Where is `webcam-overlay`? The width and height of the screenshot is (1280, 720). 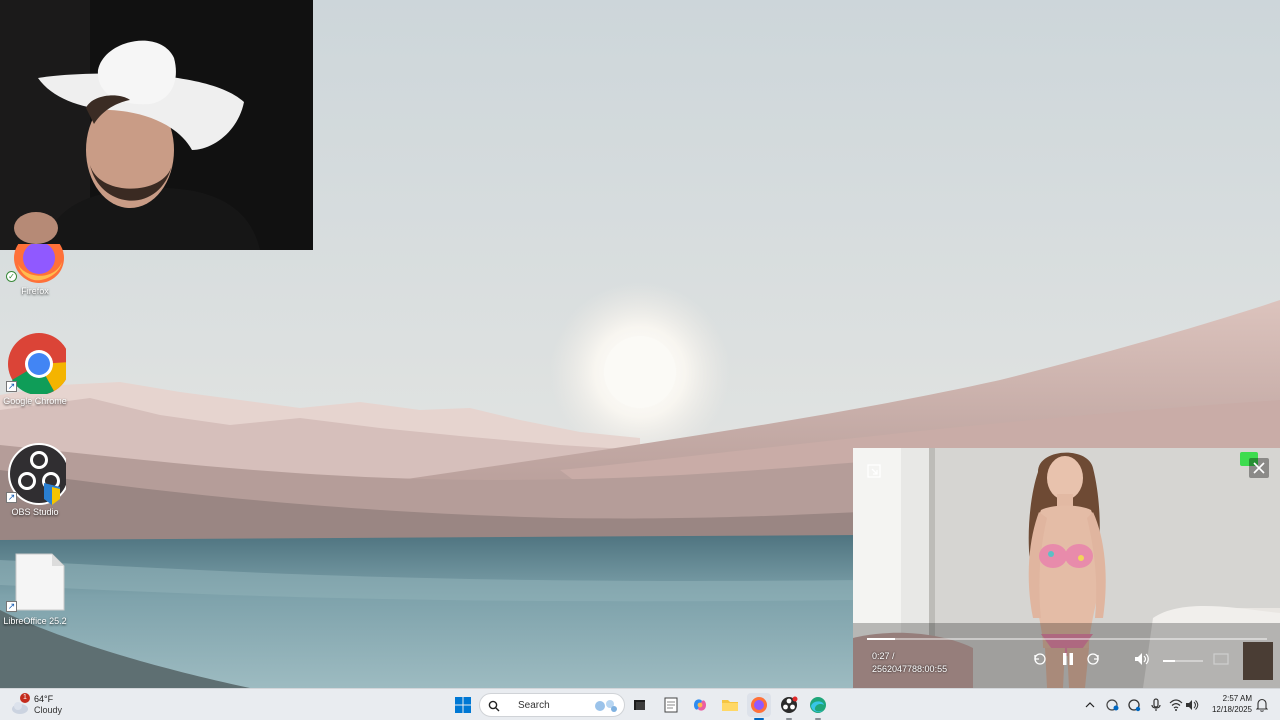
webcam-overlay is located at coordinates (156, 125).